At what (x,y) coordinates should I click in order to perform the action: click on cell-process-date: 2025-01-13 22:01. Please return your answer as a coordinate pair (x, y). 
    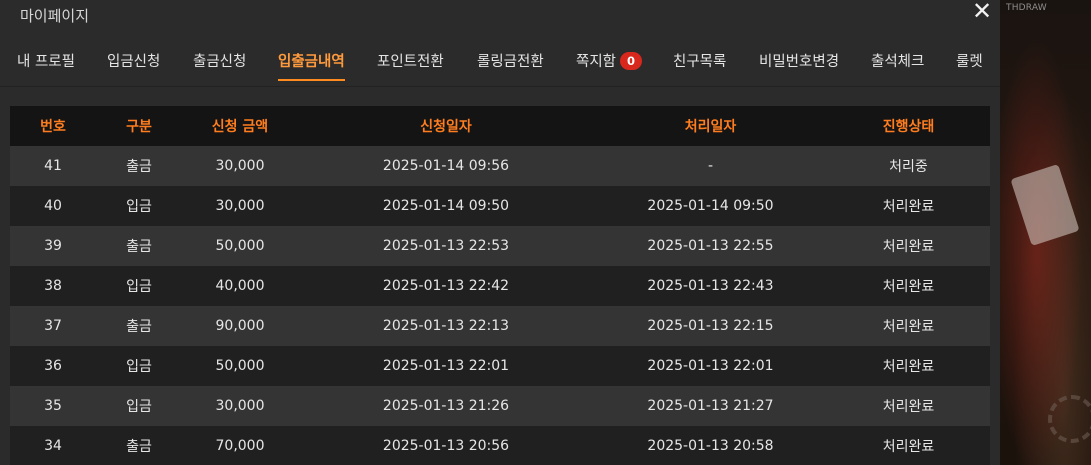
    Looking at the image, I should click on (710, 366).